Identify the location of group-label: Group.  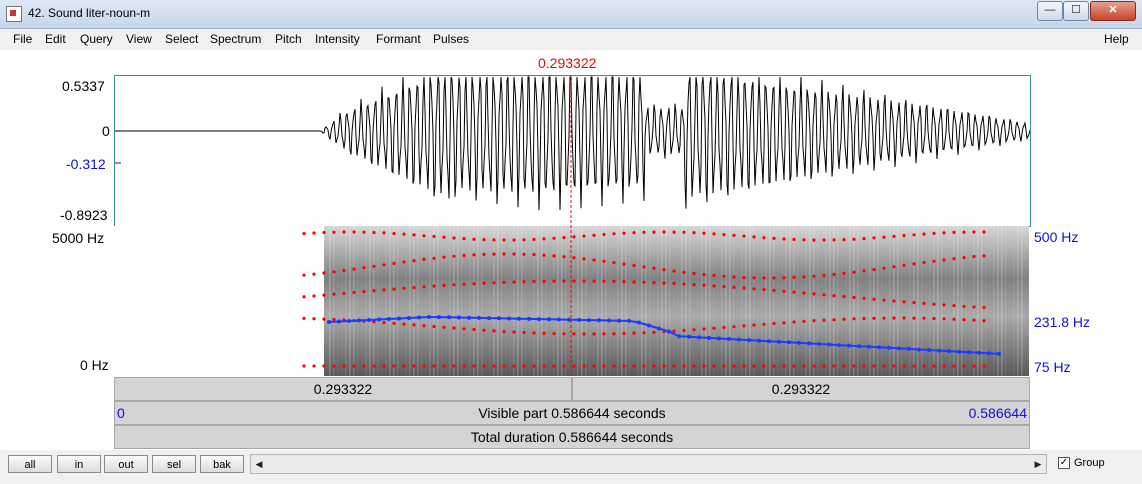
(1089, 463).